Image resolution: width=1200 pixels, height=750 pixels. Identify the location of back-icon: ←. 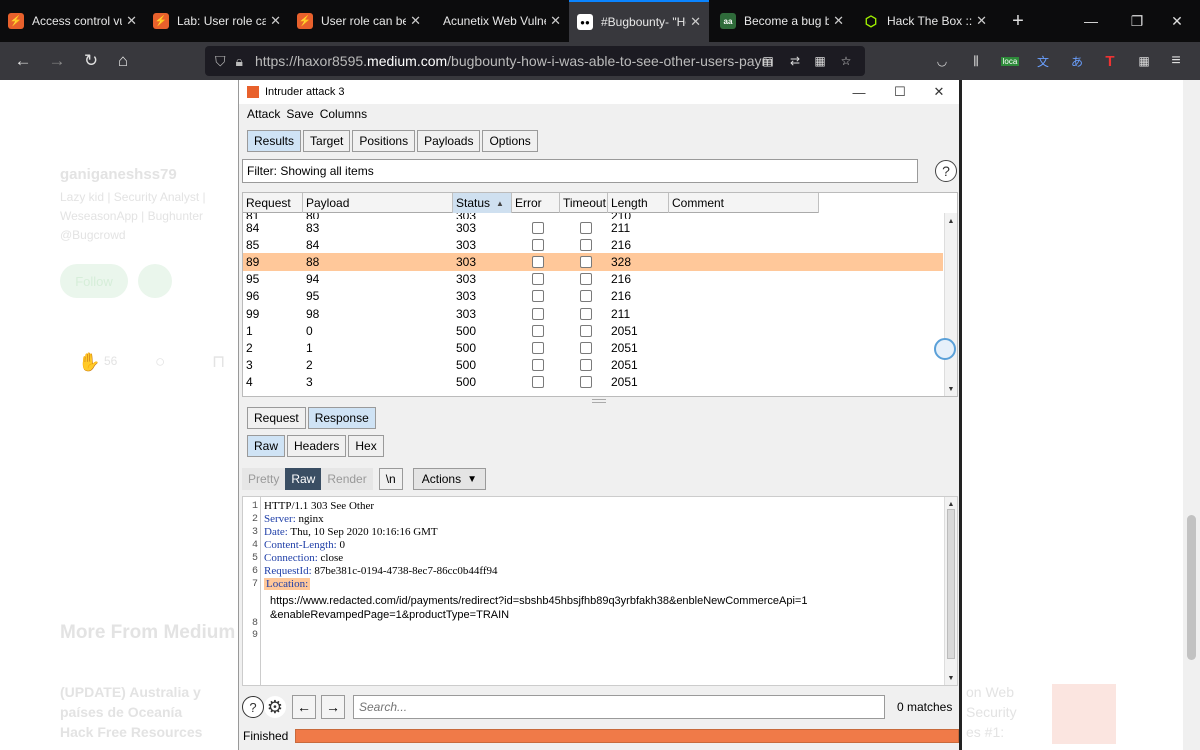
(23, 61).